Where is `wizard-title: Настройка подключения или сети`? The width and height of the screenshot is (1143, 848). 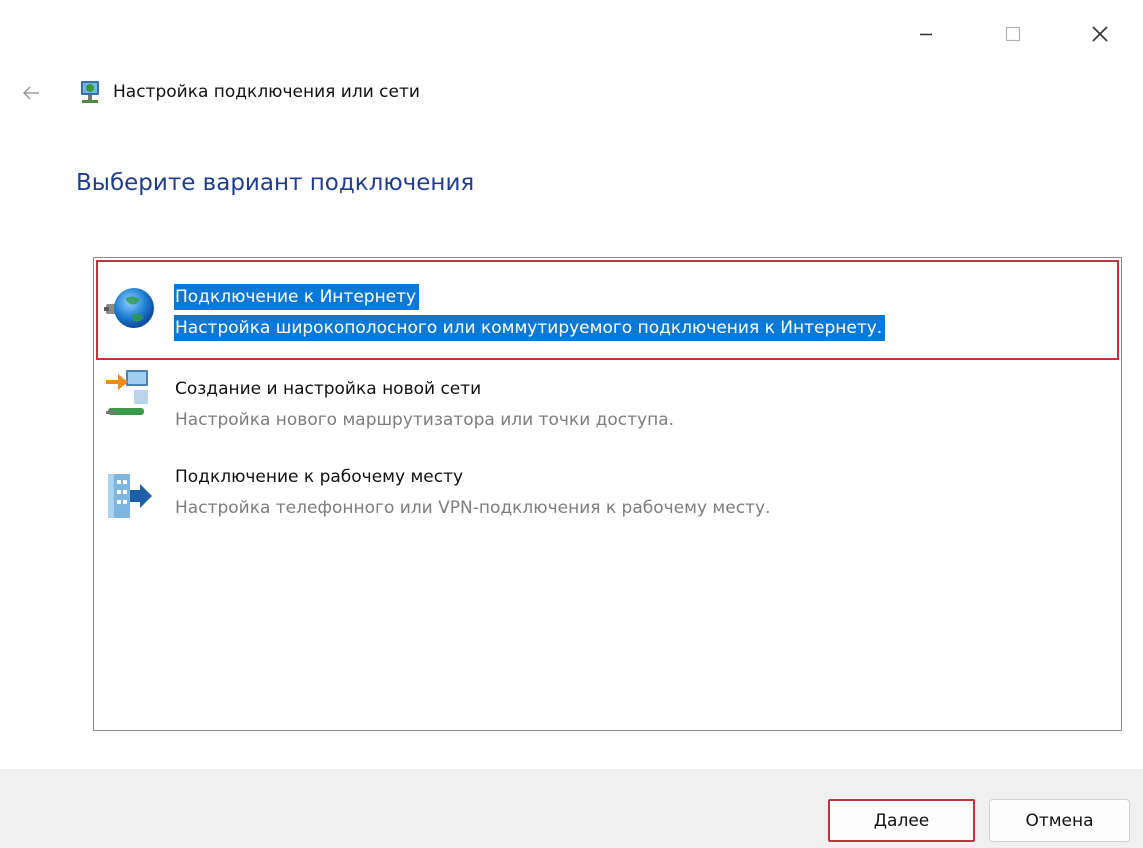 wizard-title: Настройка подключения или сети is located at coordinates (266, 92).